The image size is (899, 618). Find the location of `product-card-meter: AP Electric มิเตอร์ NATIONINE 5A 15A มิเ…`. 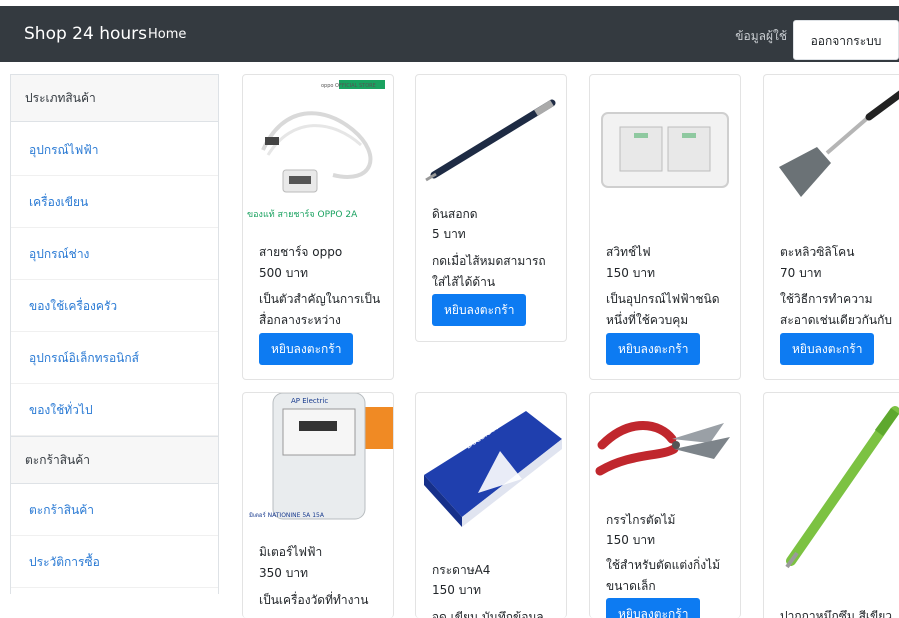

product-card-meter: AP Electric มิเตอร์ NATIONINE 5A 15A มิเ… is located at coordinates (318, 505).